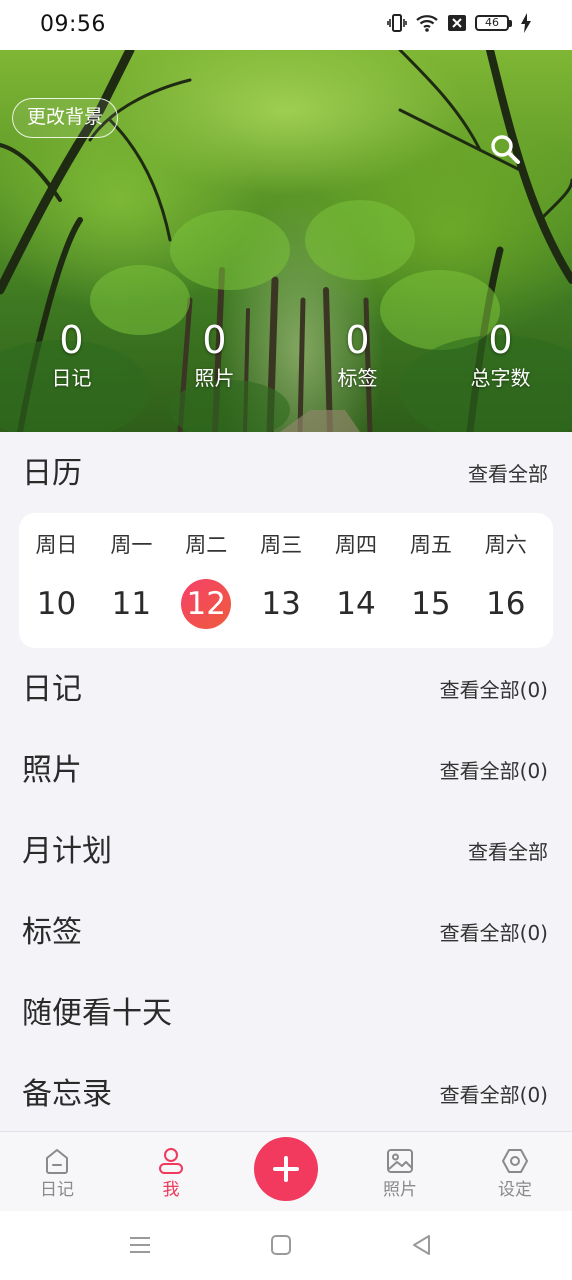 The height and width of the screenshot is (1280, 572). Describe the element at coordinates (430, 604) in the screenshot. I see `calendar-date: 15` at that location.